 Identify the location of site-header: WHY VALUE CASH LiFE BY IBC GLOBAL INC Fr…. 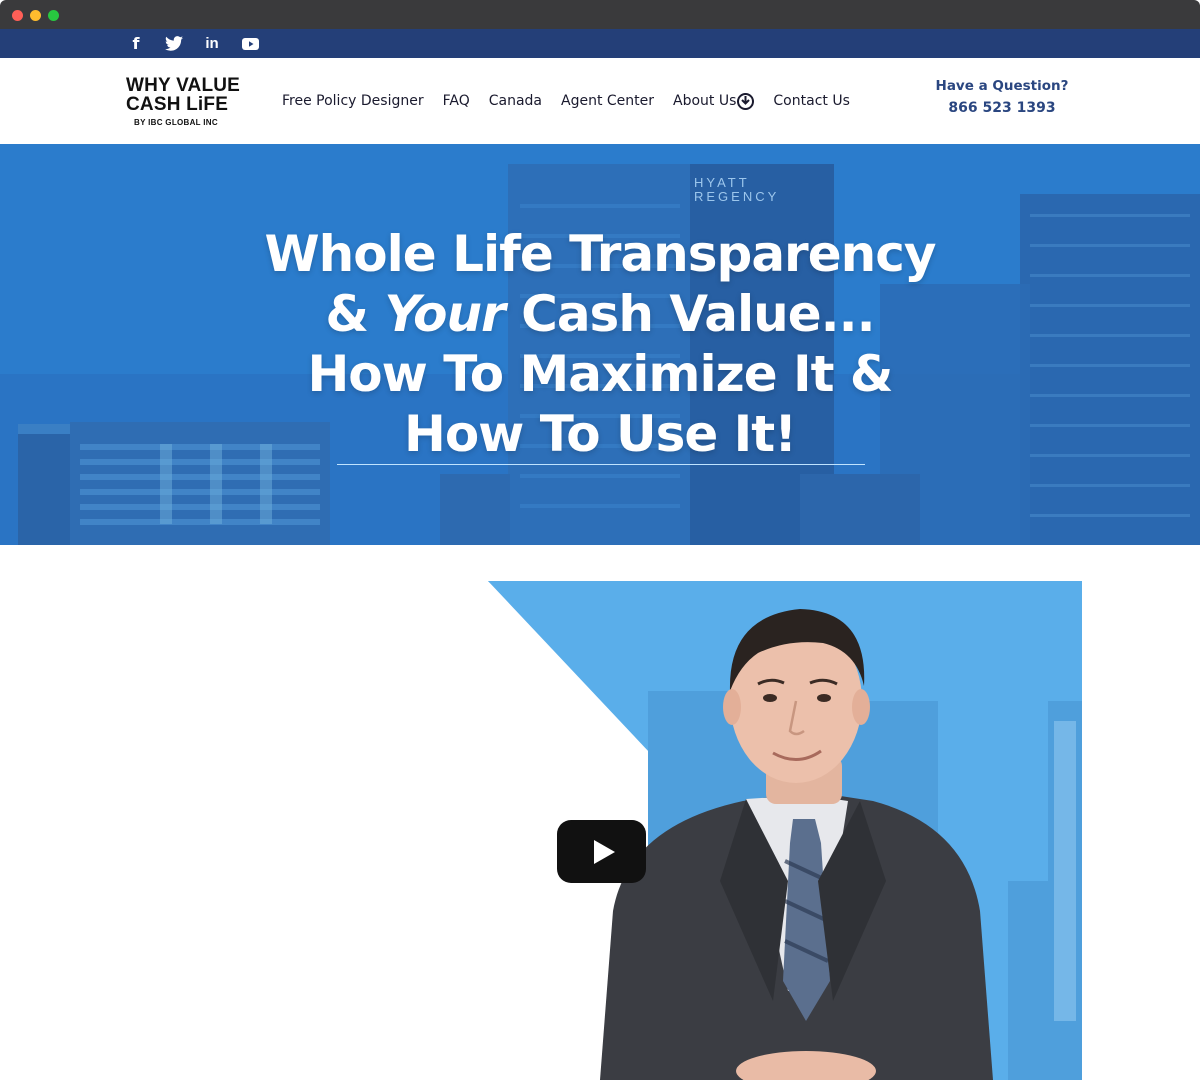
(600, 101).